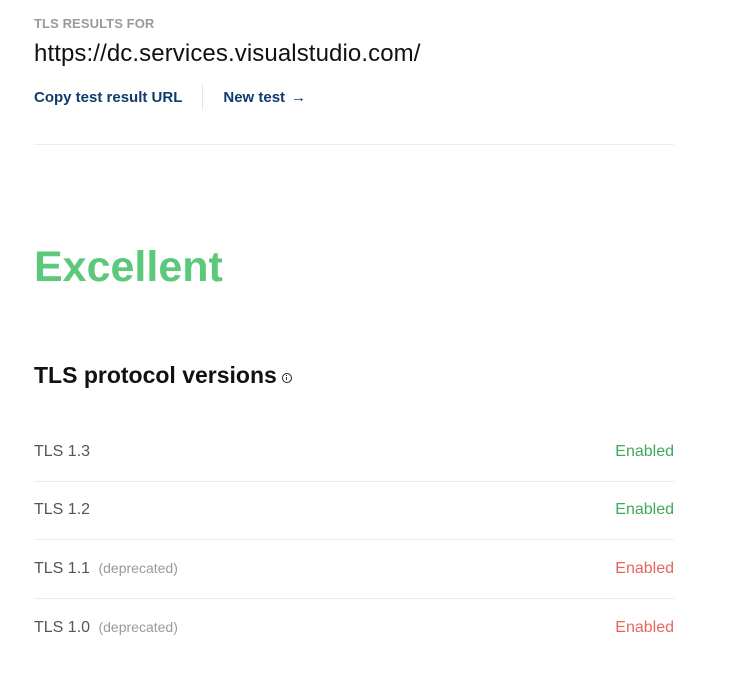 The image size is (731, 680). What do you see at coordinates (354, 144) in the screenshot?
I see `header-divider` at bounding box center [354, 144].